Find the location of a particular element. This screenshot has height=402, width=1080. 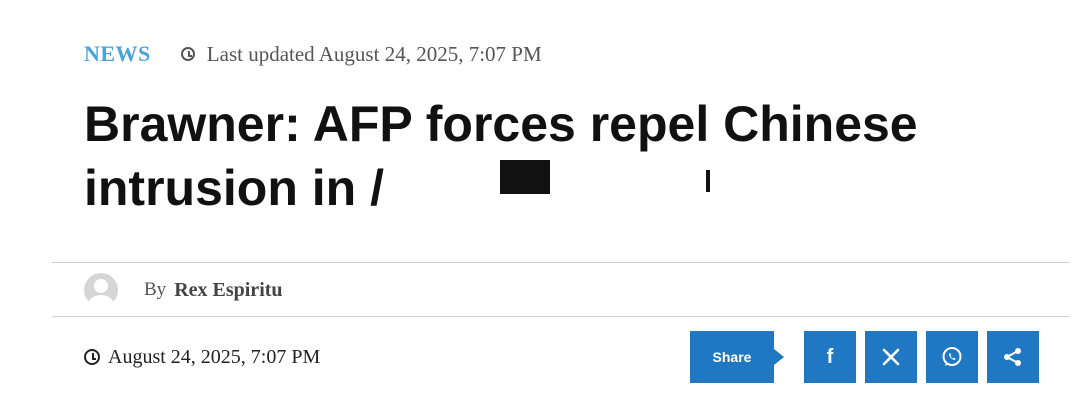

publish-date: August 24, 2025, 7:07 PM is located at coordinates (202, 357).